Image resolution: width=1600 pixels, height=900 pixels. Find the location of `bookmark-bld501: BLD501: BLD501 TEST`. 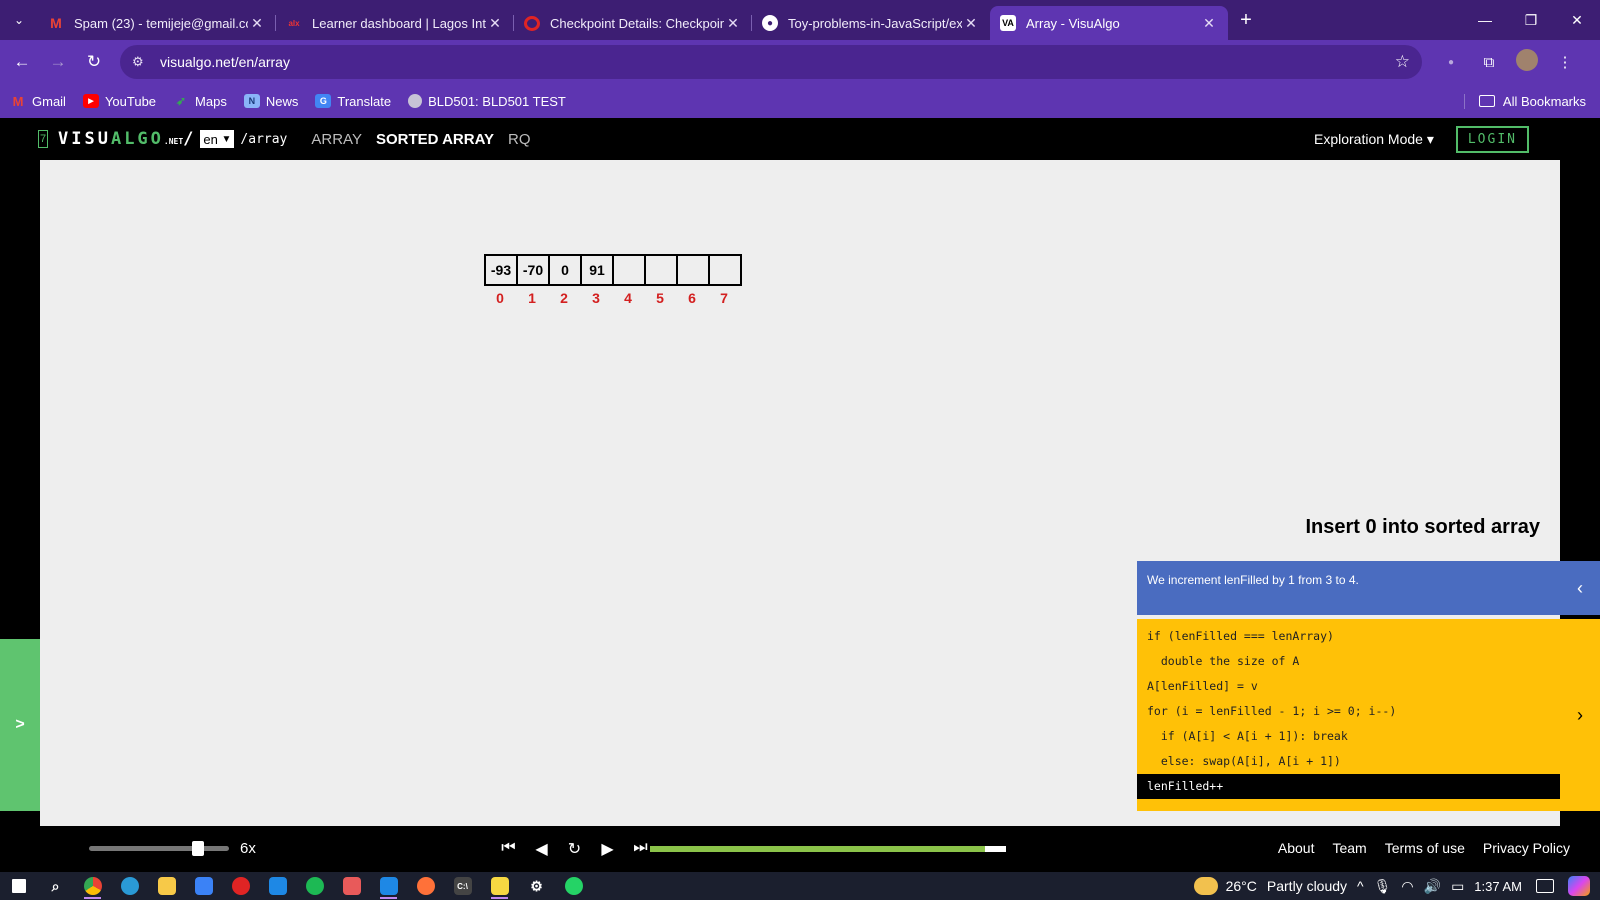

bookmark-bld501: BLD501: BLD501 TEST is located at coordinates (487, 101).